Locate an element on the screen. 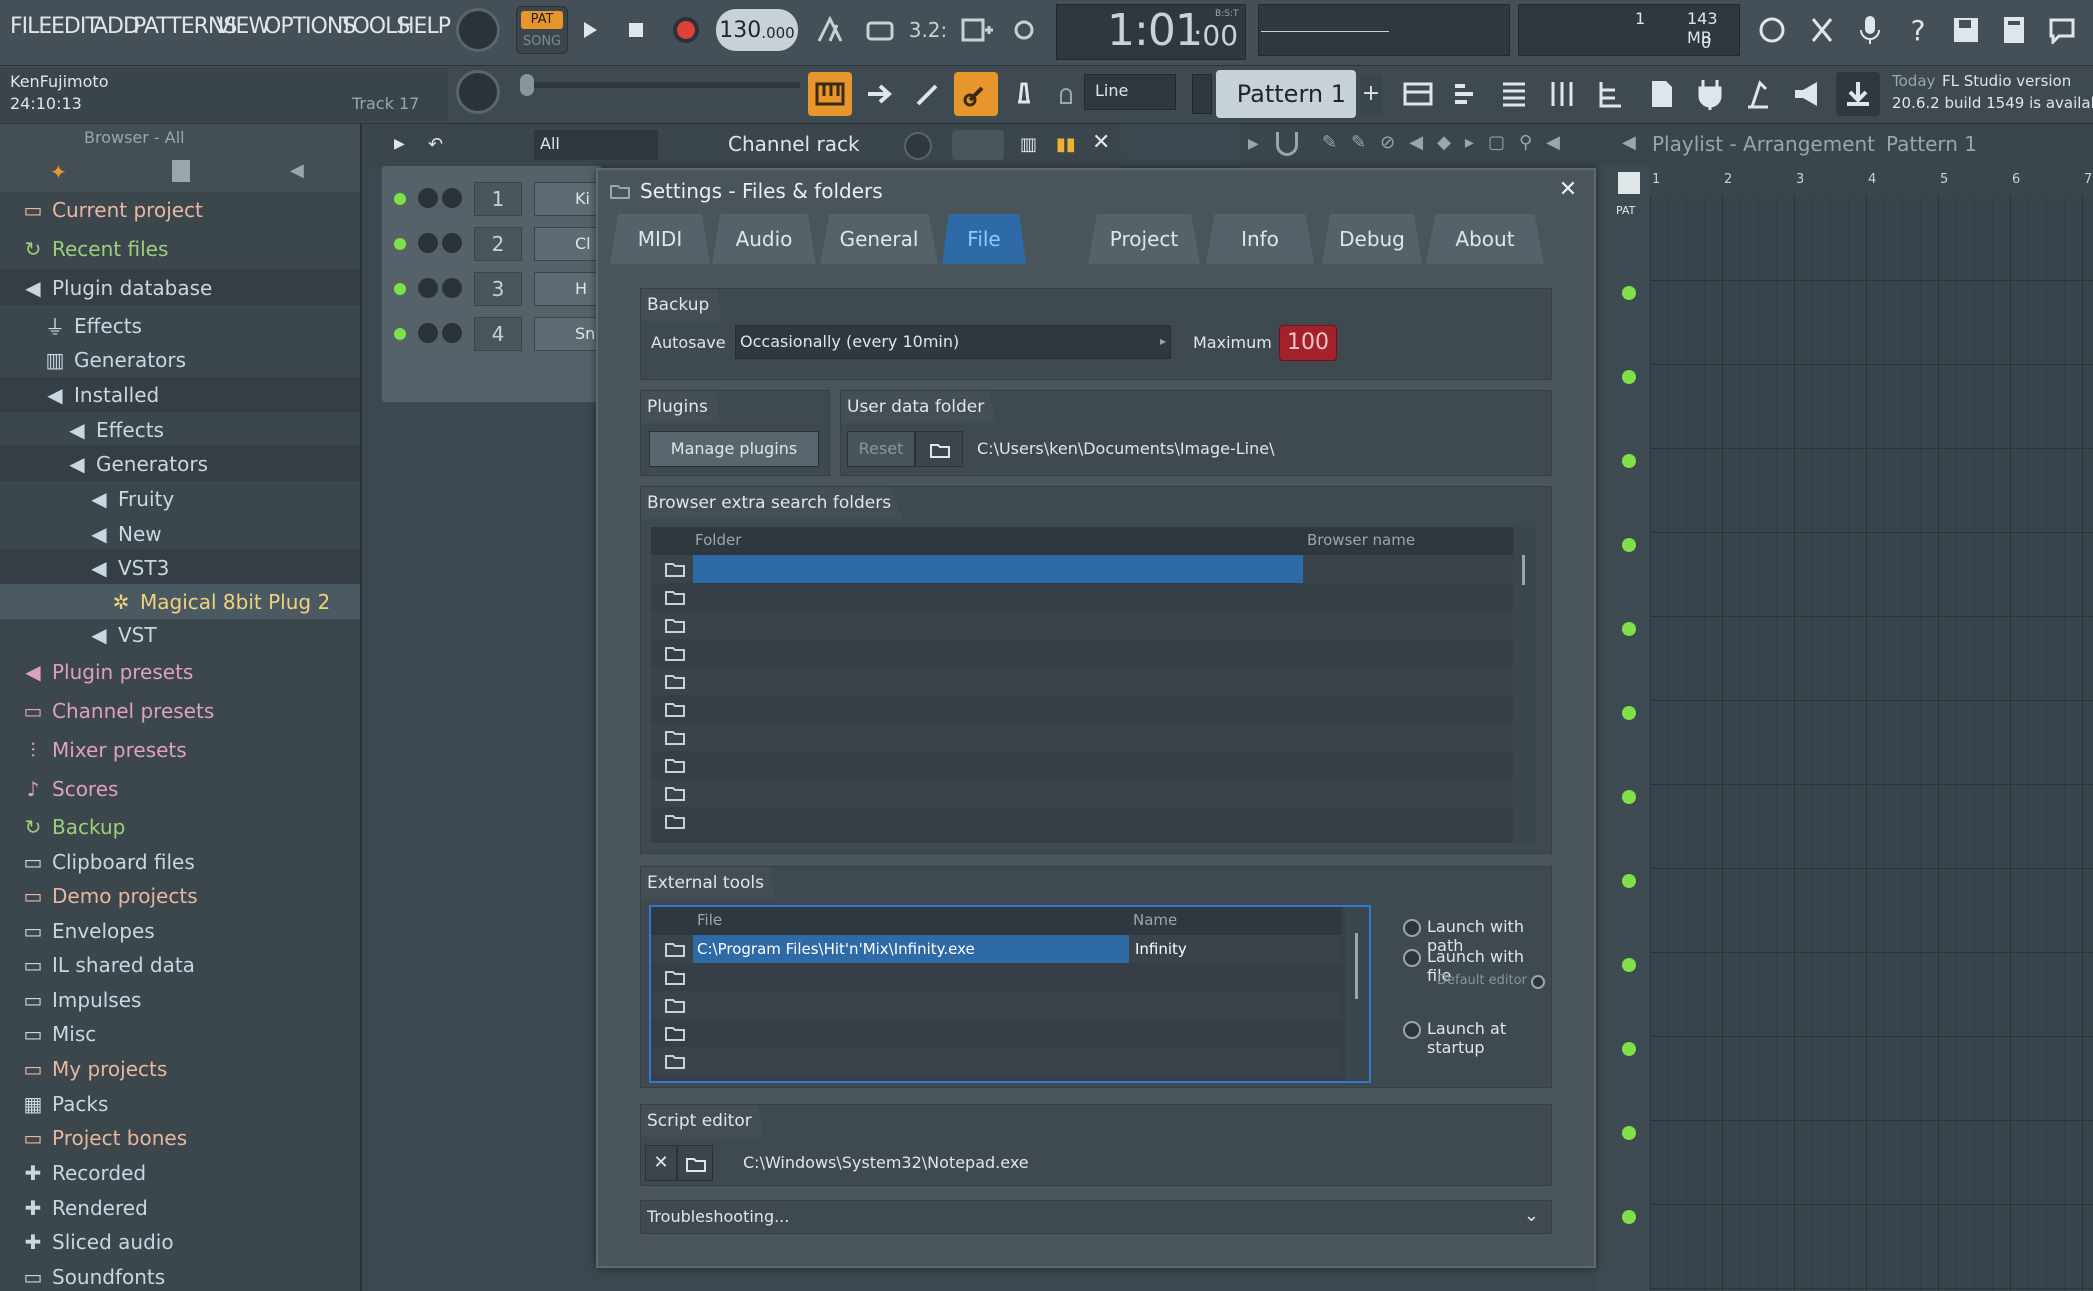 This screenshot has width=2093, height=1291. default-editor-radio is located at coordinates (1538, 982).